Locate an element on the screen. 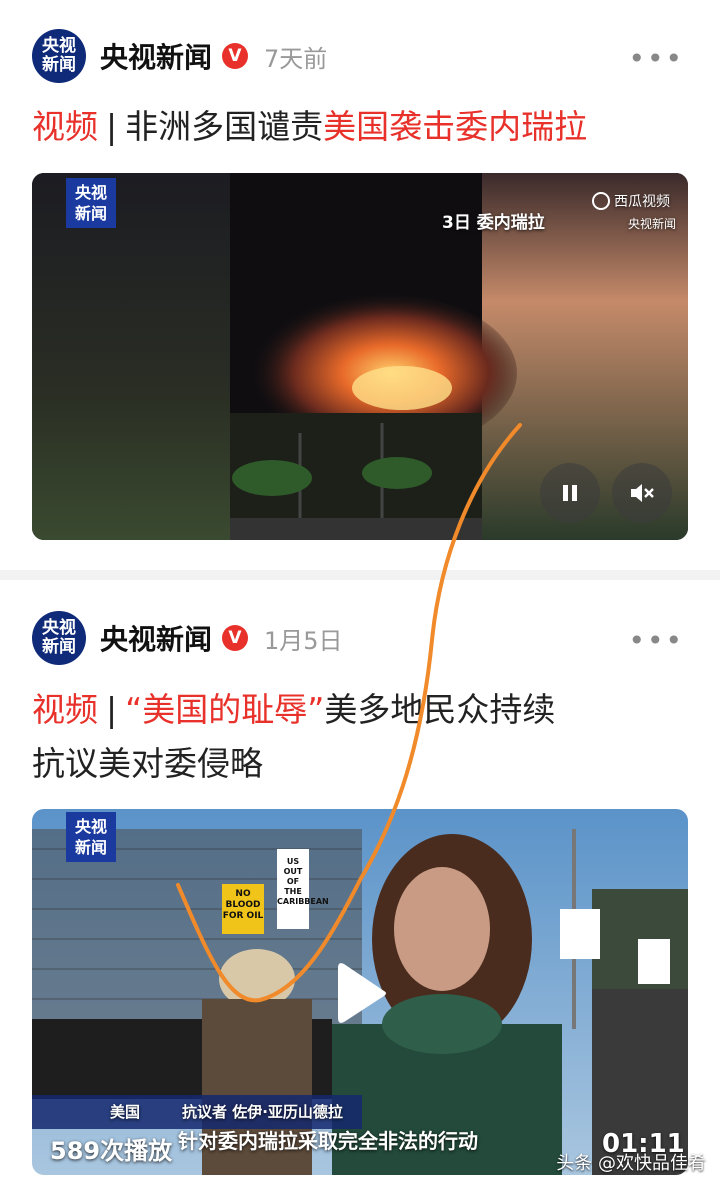 The height and width of the screenshot is (1189, 720). source-sub: 央视新闻 is located at coordinates (652, 224).